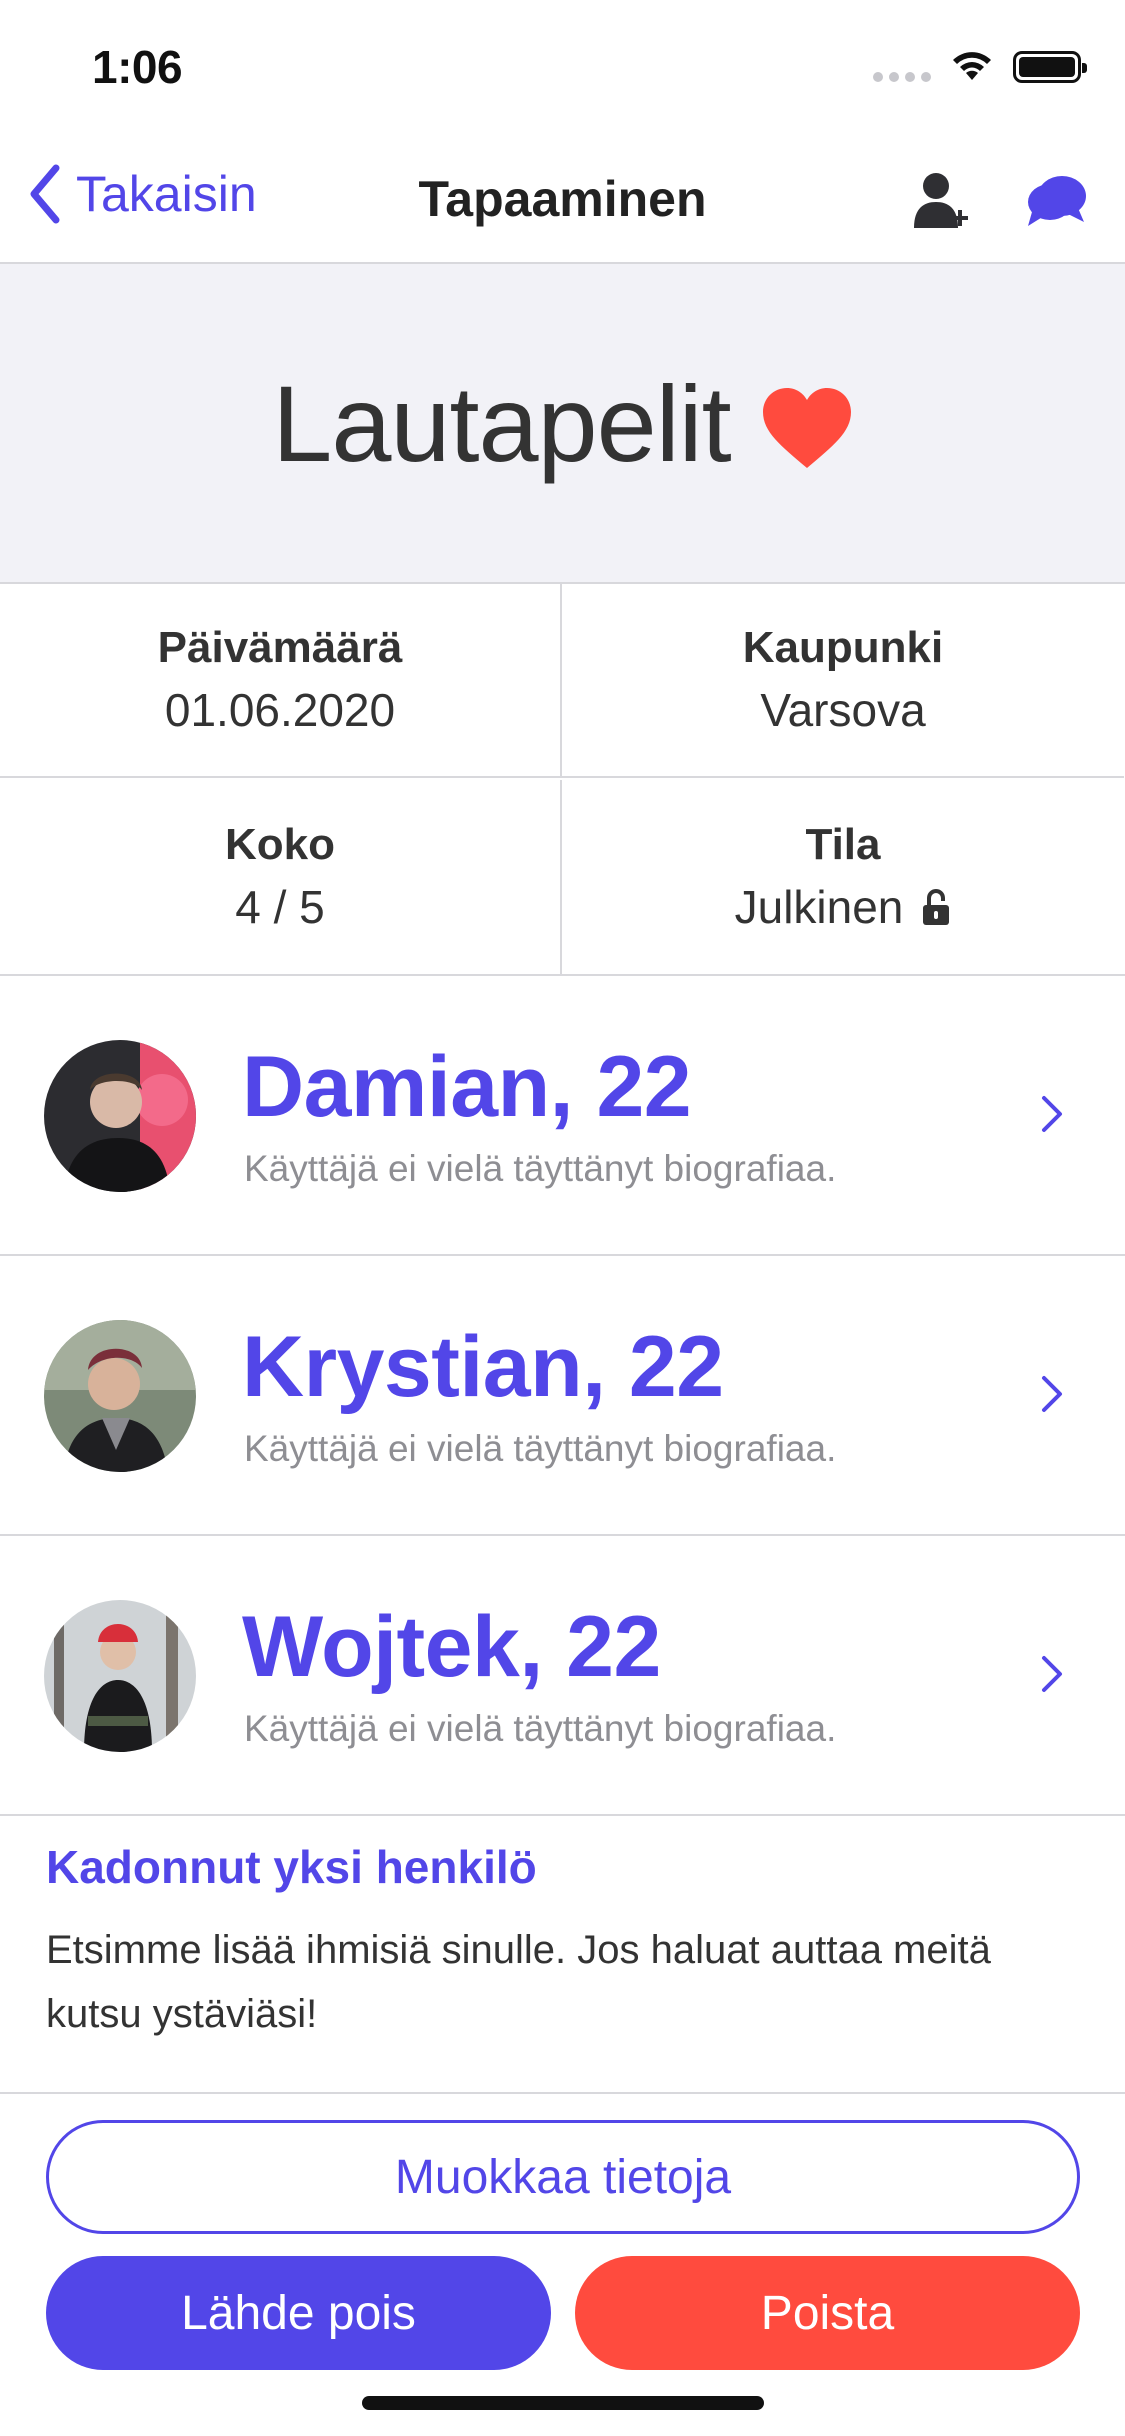  Describe the element at coordinates (972, 66) in the screenshot. I see `wifi-icon` at that location.